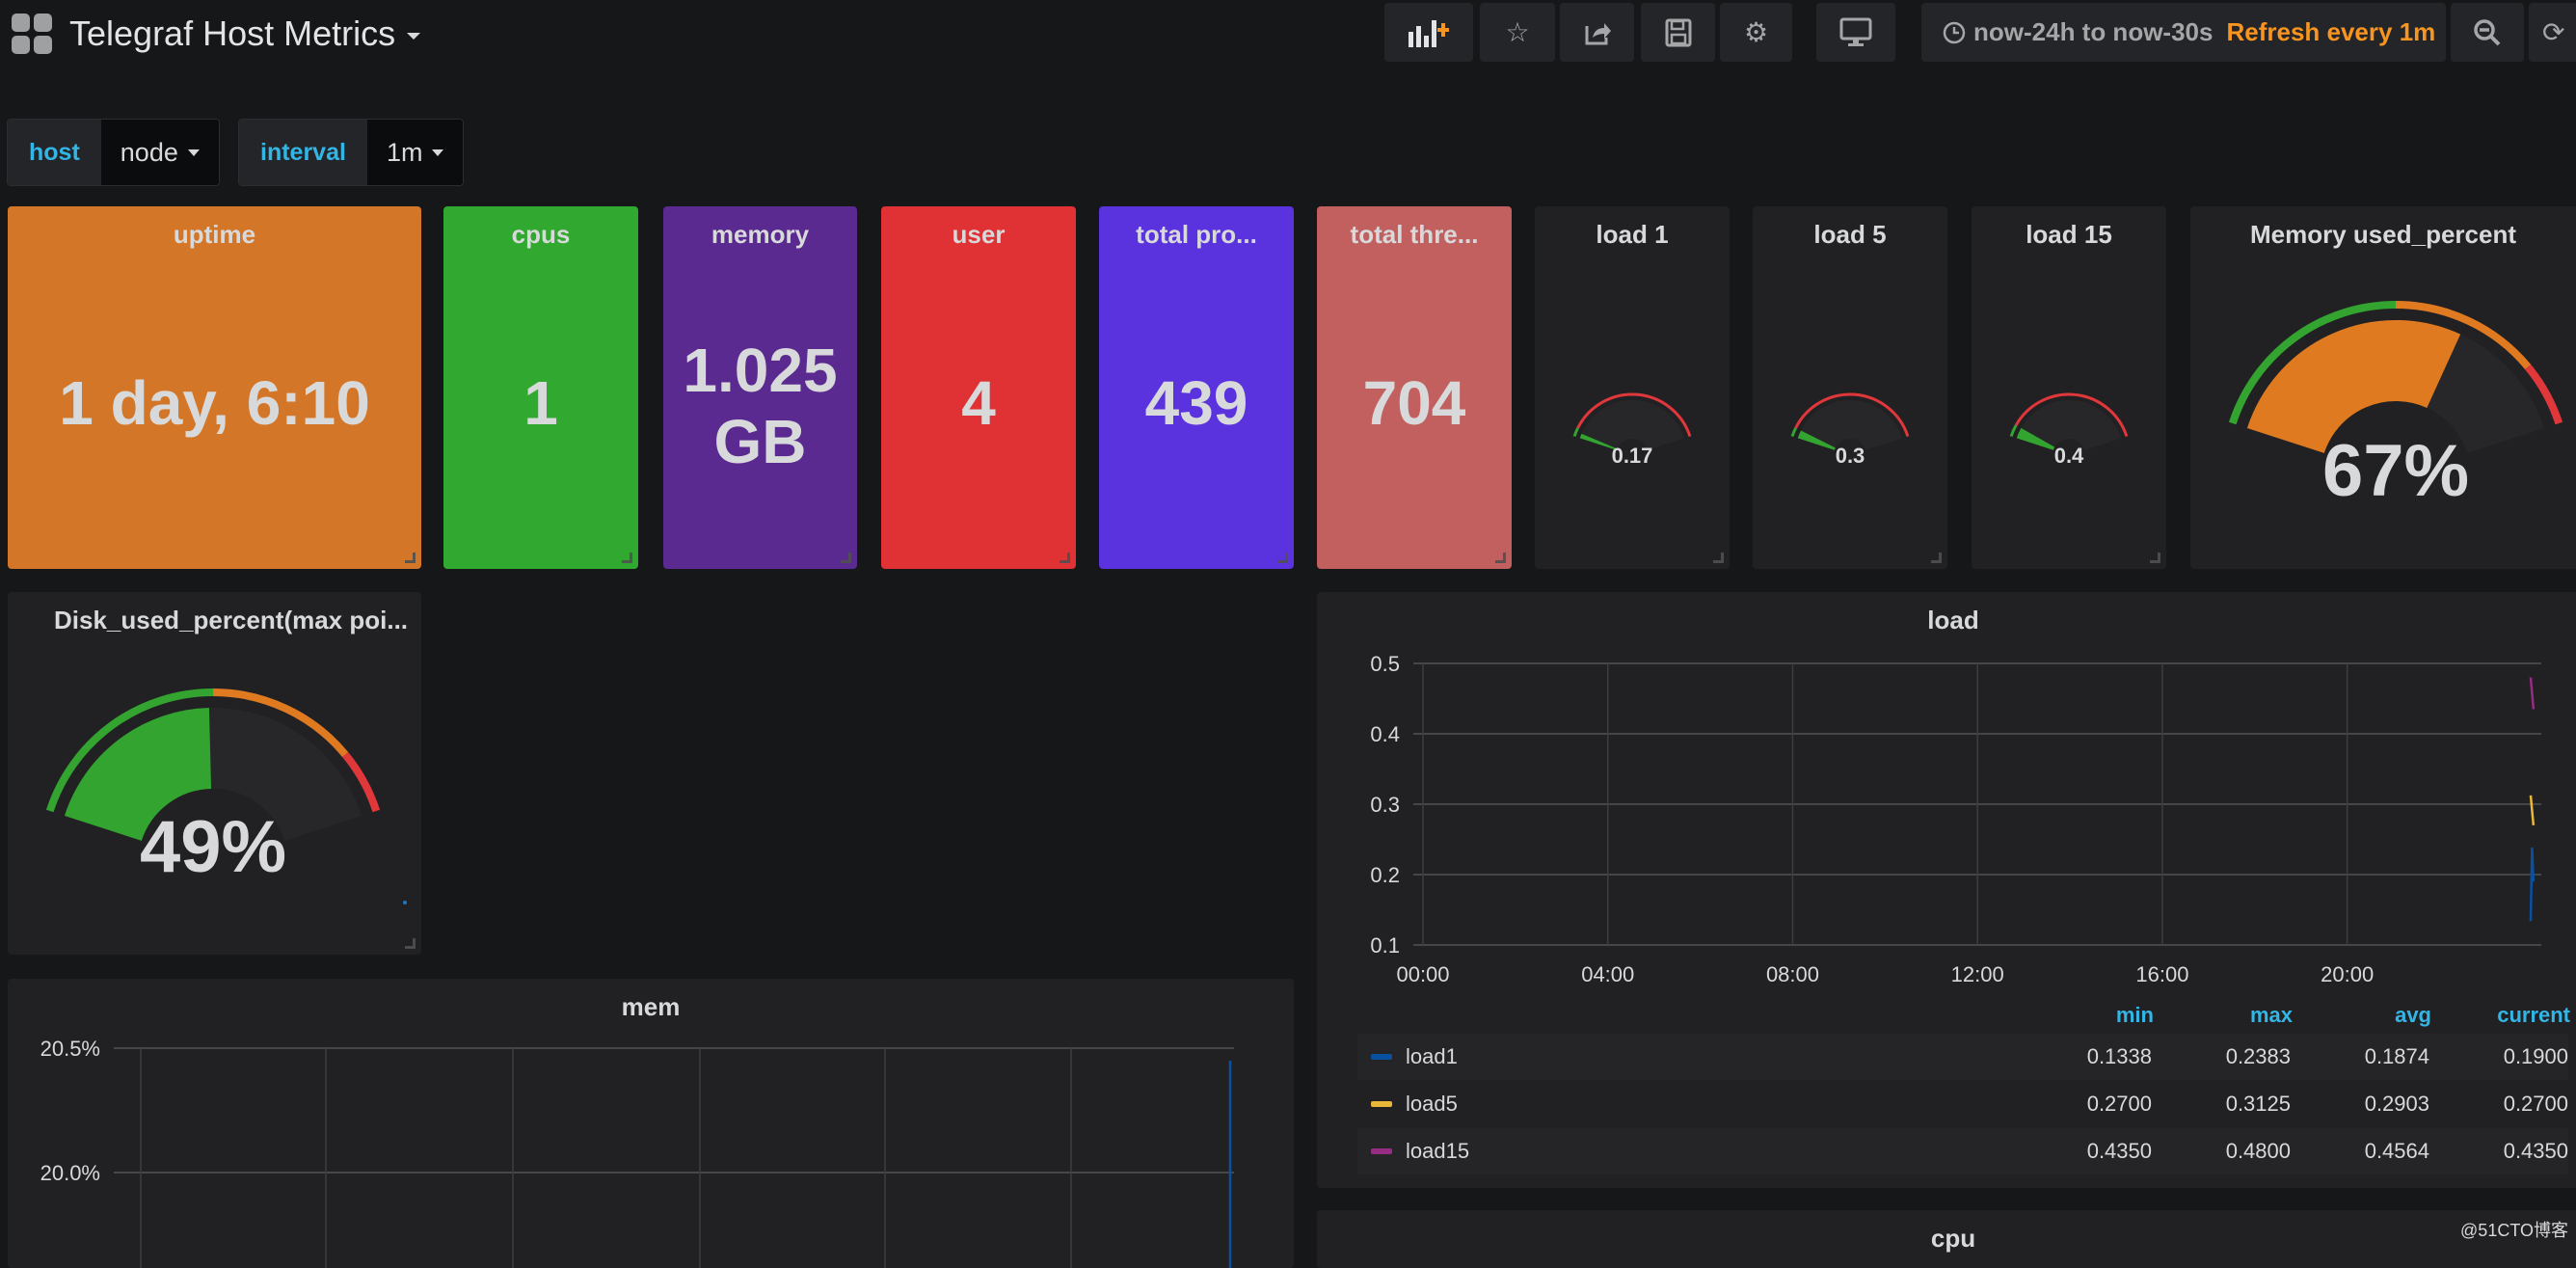 The height and width of the screenshot is (1268, 2576). I want to click on zoom-out-button, so click(2488, 32).